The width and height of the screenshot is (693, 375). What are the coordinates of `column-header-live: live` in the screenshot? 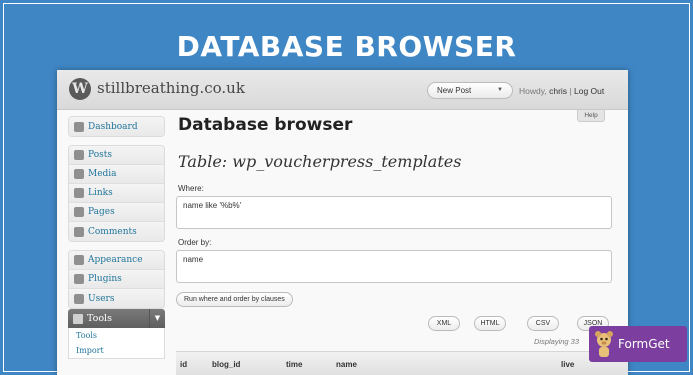 It's located at (567, 364).